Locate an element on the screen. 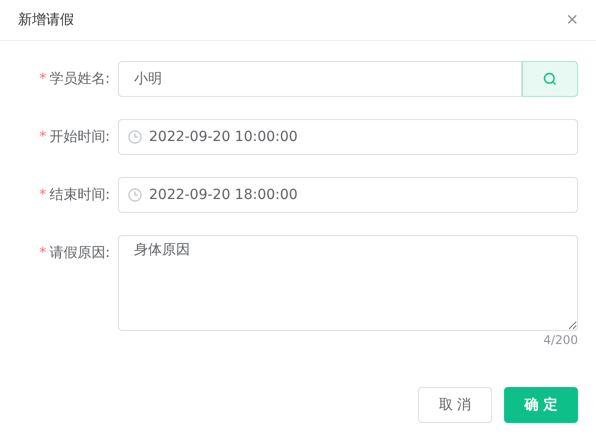 This screenshot has width=596, height=437. field-label: 请假原因: is located at coordinates (79, 253).